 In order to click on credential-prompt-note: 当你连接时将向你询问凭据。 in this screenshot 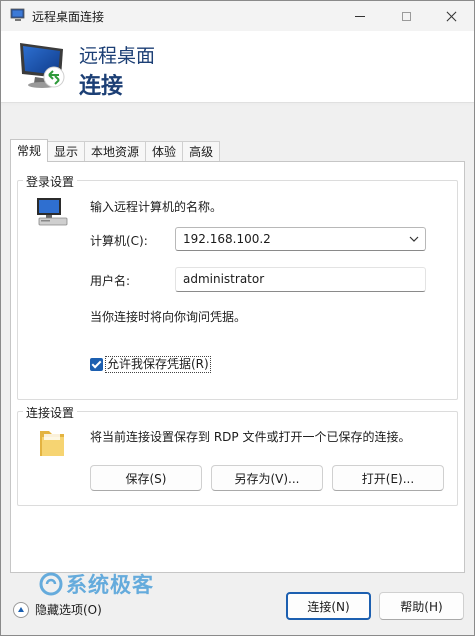, I will do `click(168, 317)`.